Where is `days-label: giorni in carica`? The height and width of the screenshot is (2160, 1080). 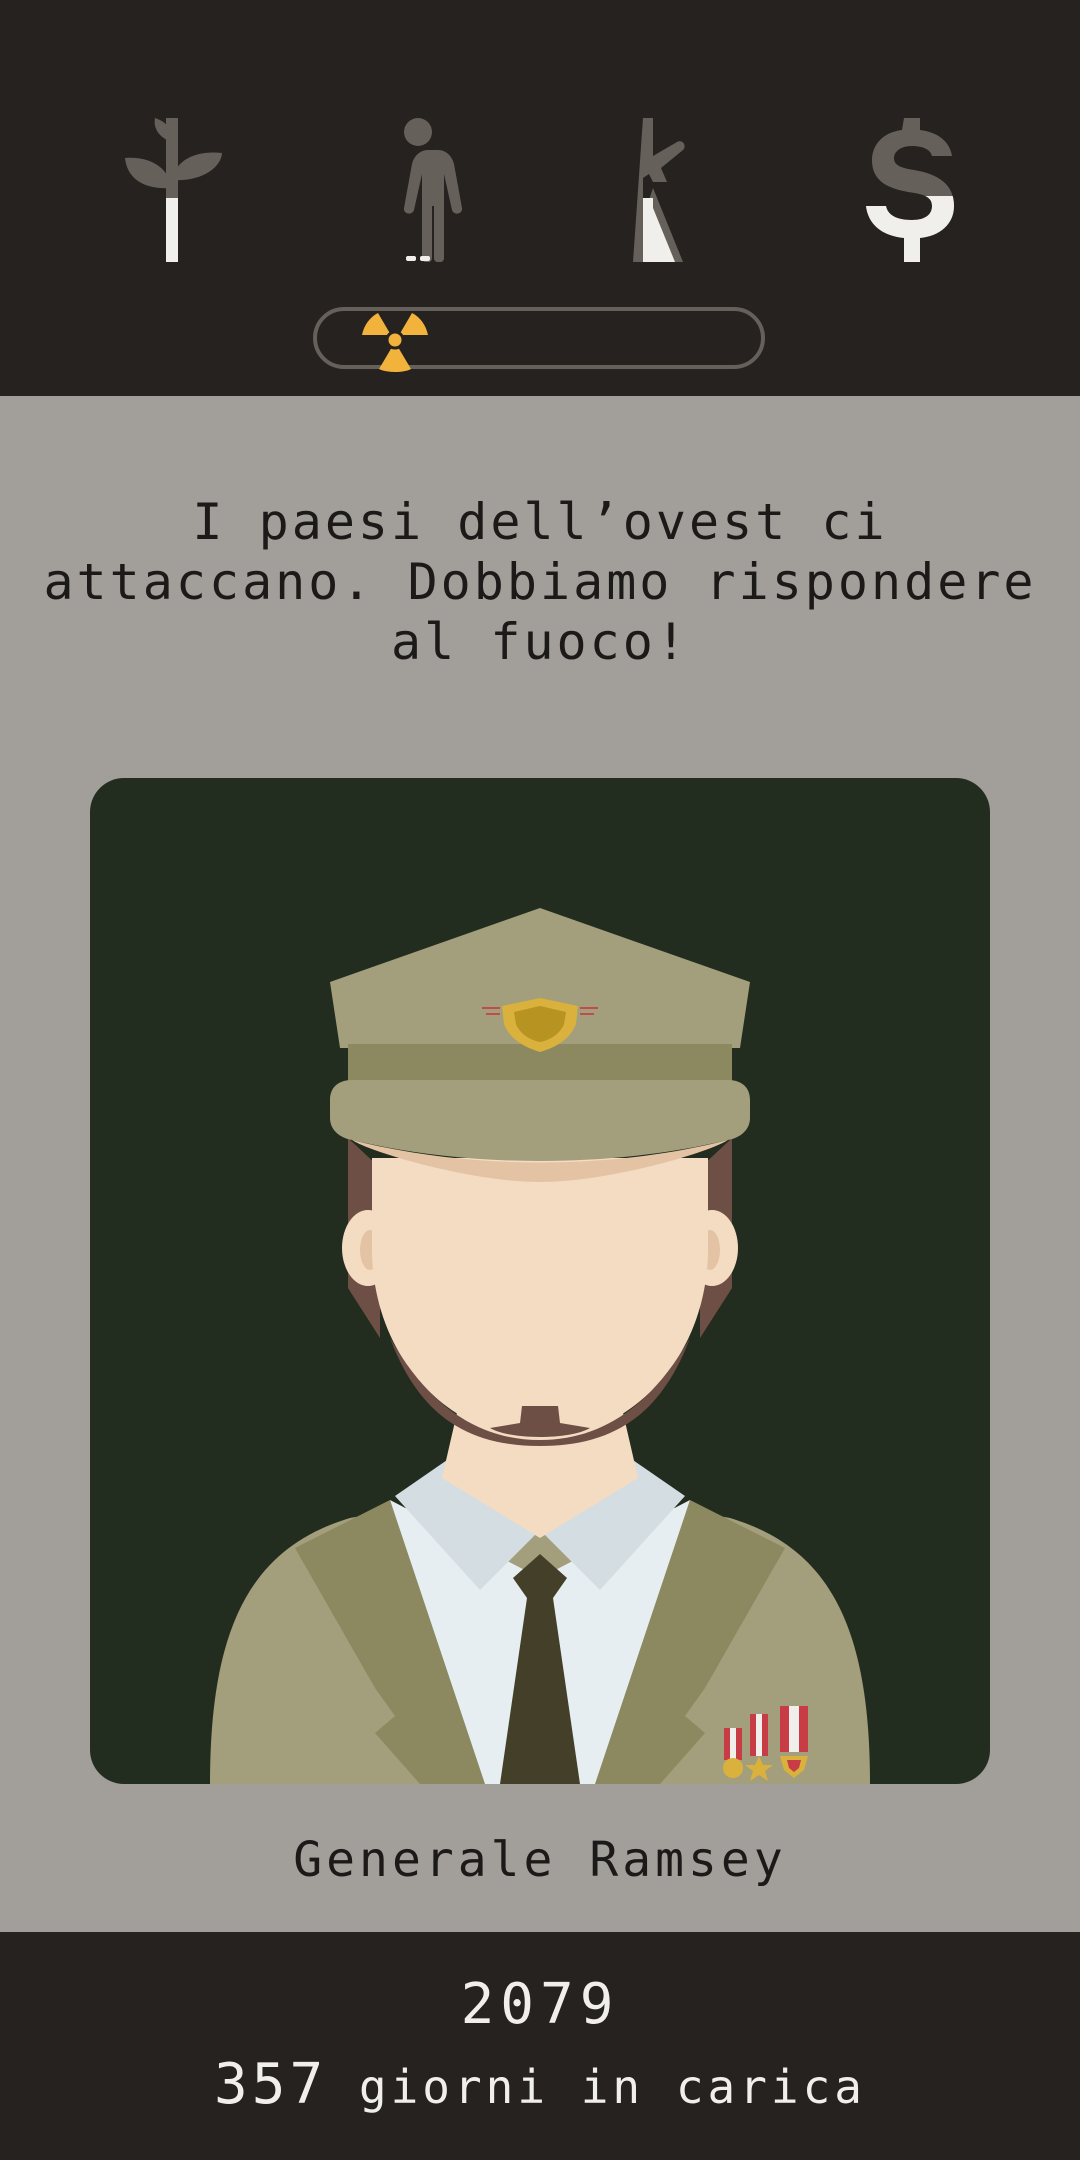 days-label: giorni in carica is located at coordinates (612, 2087).